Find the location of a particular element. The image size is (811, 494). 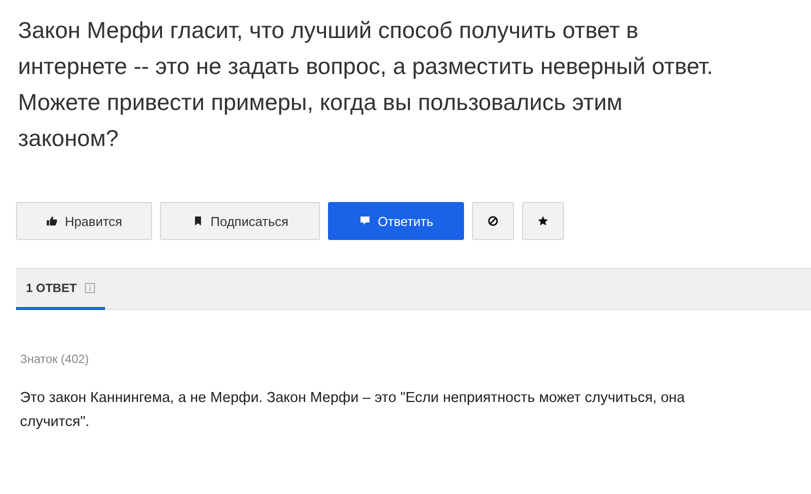

star-button is located at coordinates (543, 221).